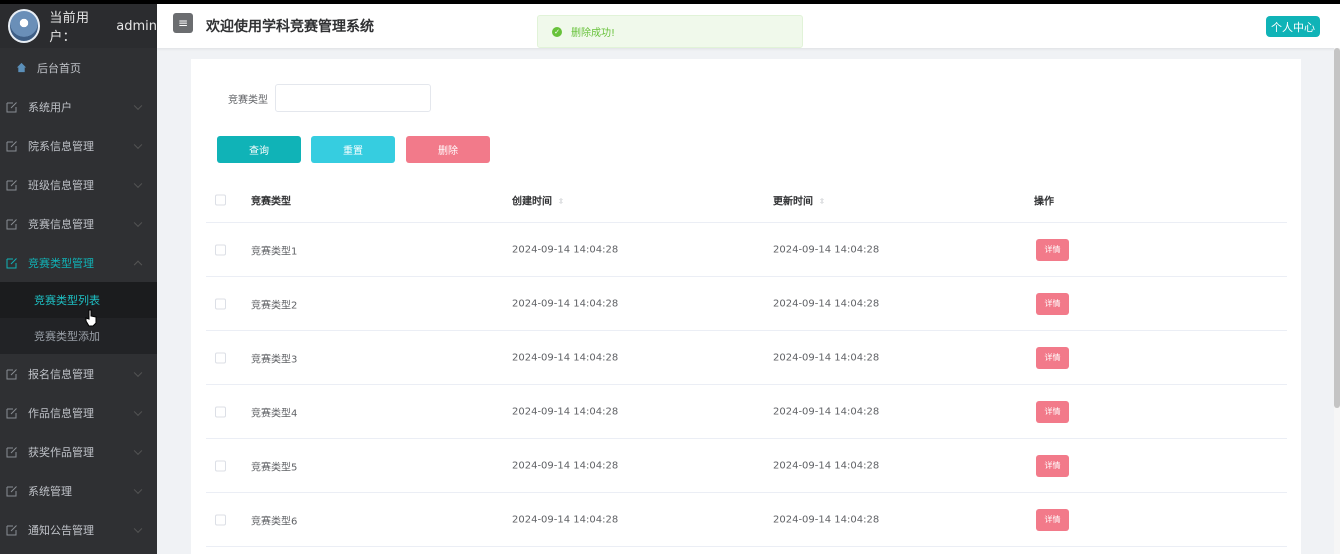 This screenshot has width=1340, height=554. I want to click on column-header-updated-label: 更新时间, so click(793, 201).